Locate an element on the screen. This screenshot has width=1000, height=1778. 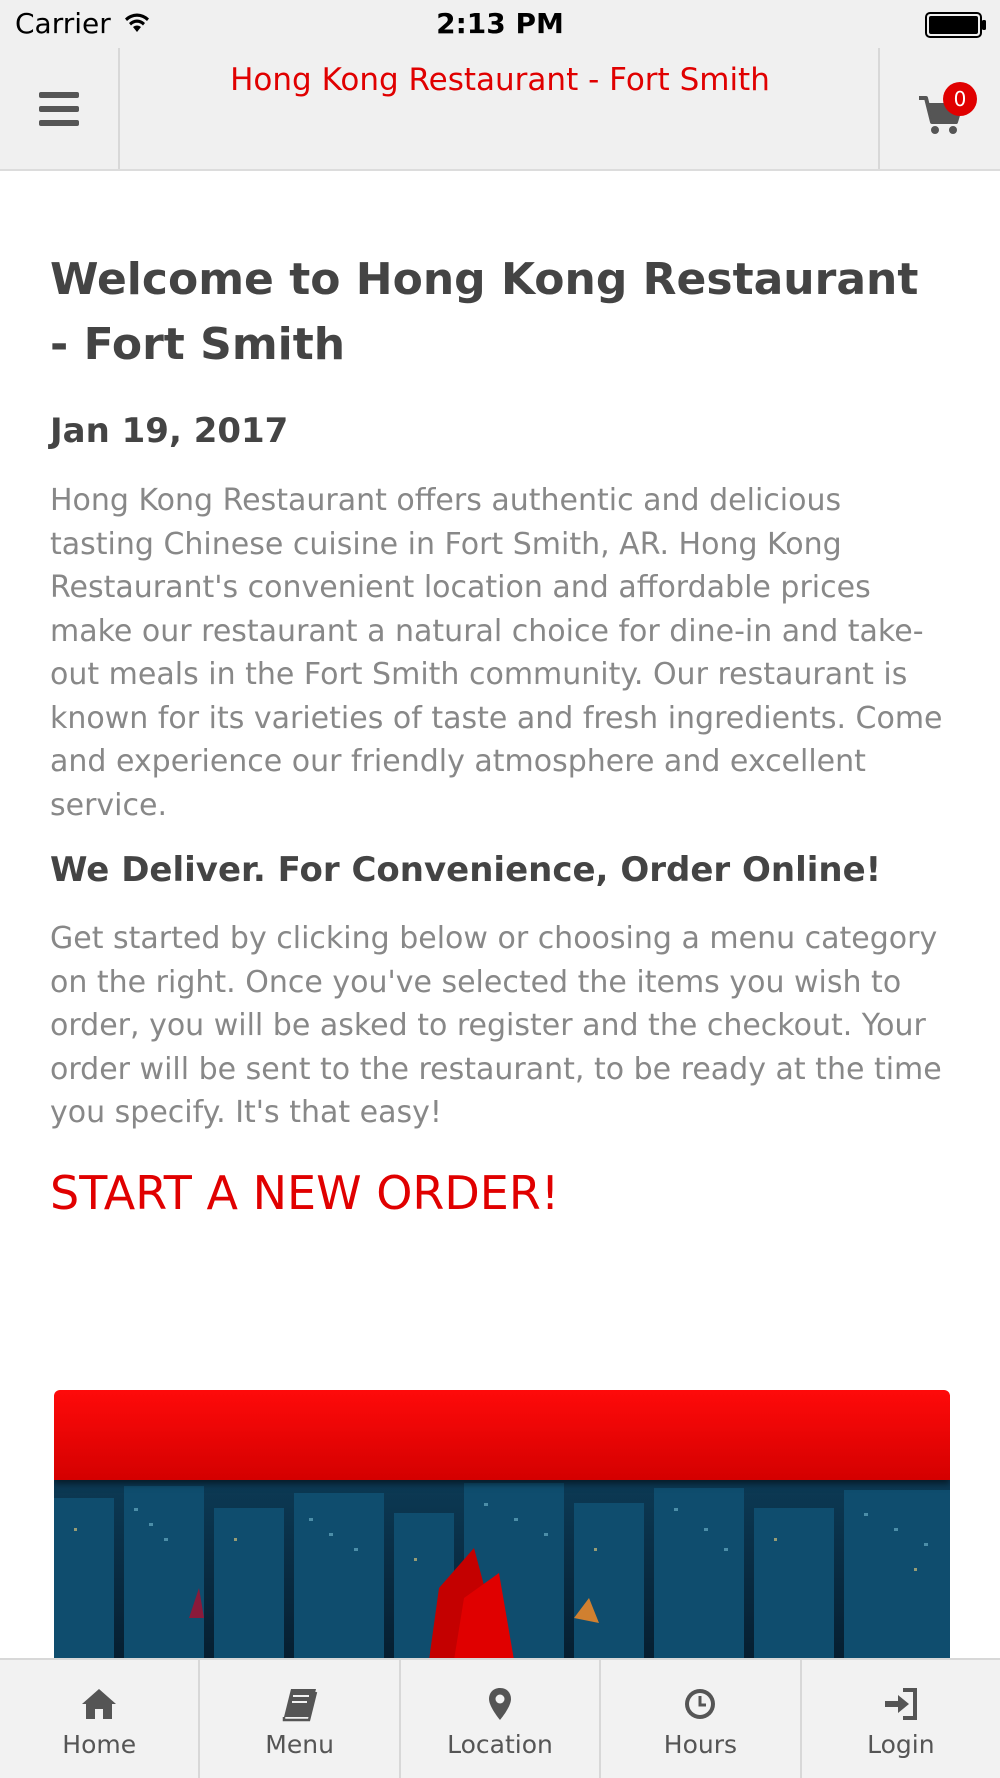
sign-in-icon is located at coordinates (900, 1704).